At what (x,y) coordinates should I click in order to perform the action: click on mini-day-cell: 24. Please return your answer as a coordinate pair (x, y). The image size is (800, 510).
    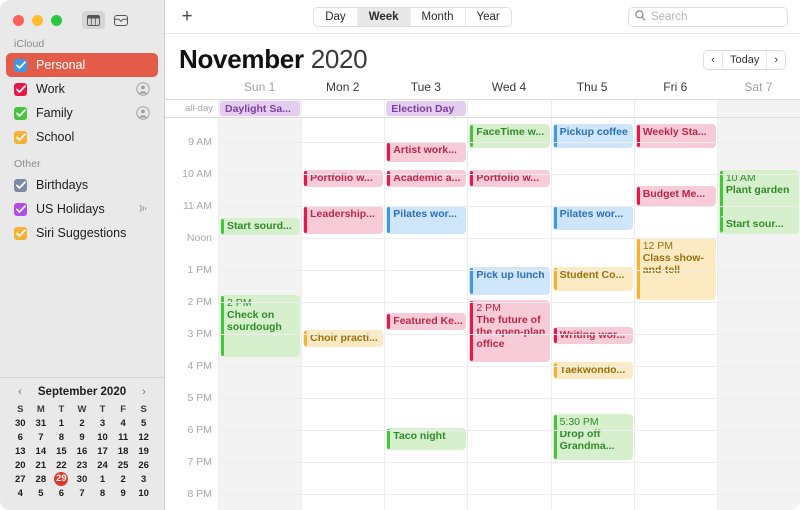
    Looking at the image, I should click on (102, 465).